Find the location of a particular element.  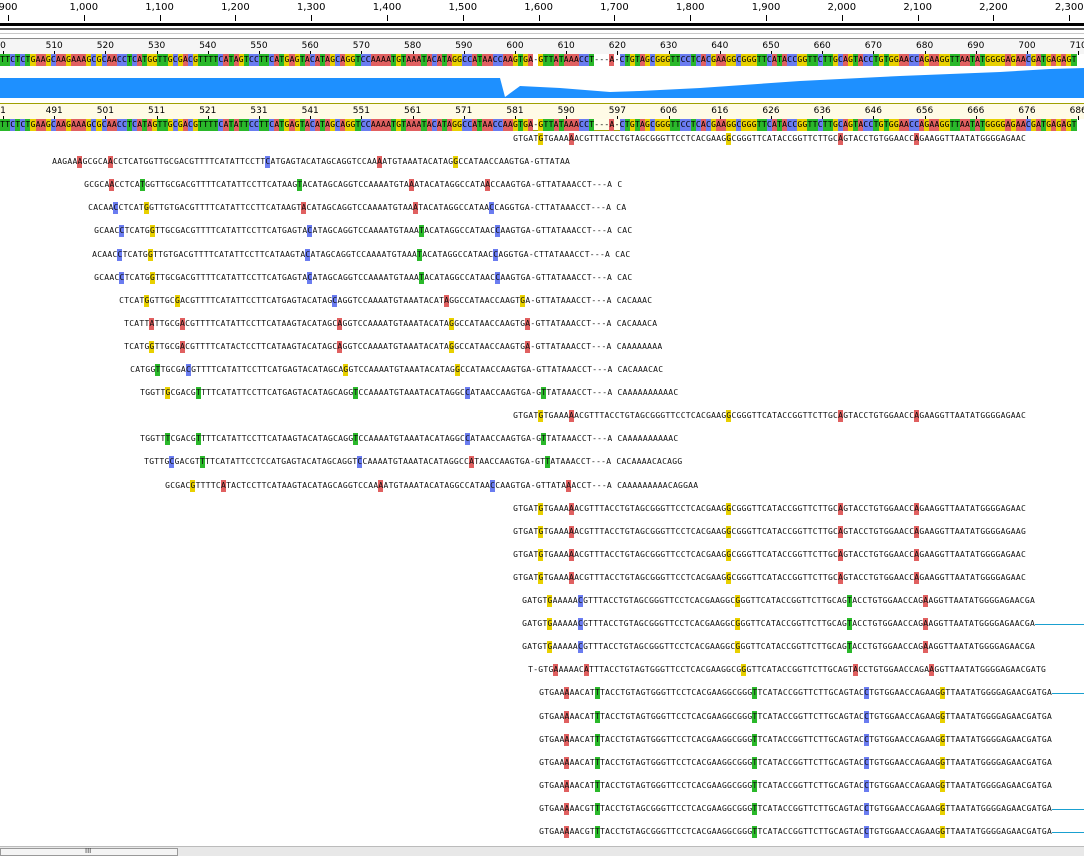

cruler-label: 540 is located at coordinates (208, 46).